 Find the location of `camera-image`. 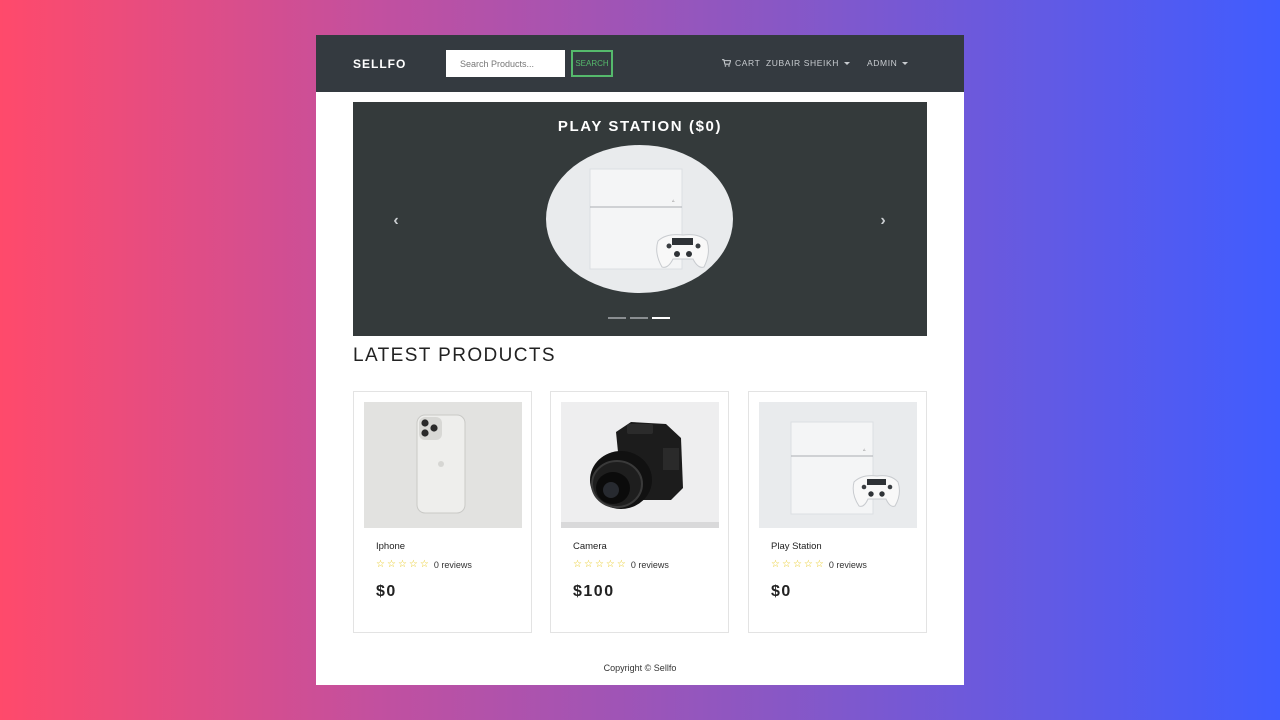

camera-image is located at coordinates (640, 465).